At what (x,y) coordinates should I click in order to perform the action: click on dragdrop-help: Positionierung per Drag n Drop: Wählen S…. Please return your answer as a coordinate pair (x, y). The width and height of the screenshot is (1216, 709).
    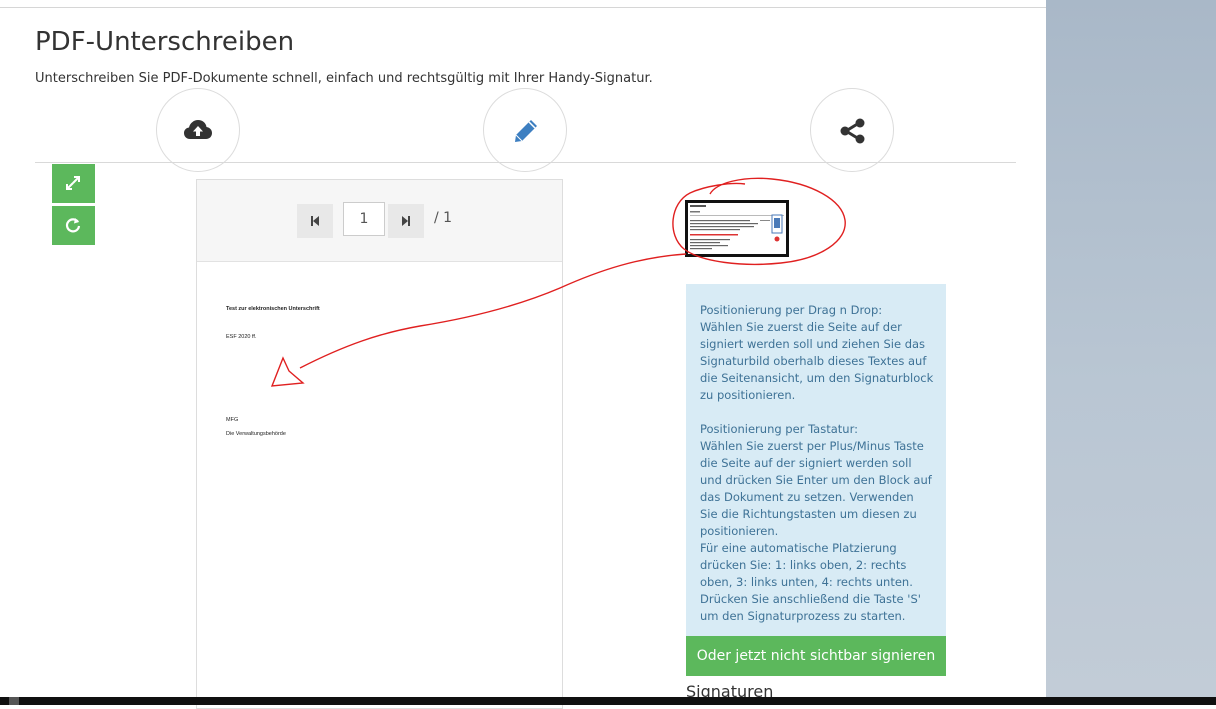
    Looking at the image, I should click on (817, 353).